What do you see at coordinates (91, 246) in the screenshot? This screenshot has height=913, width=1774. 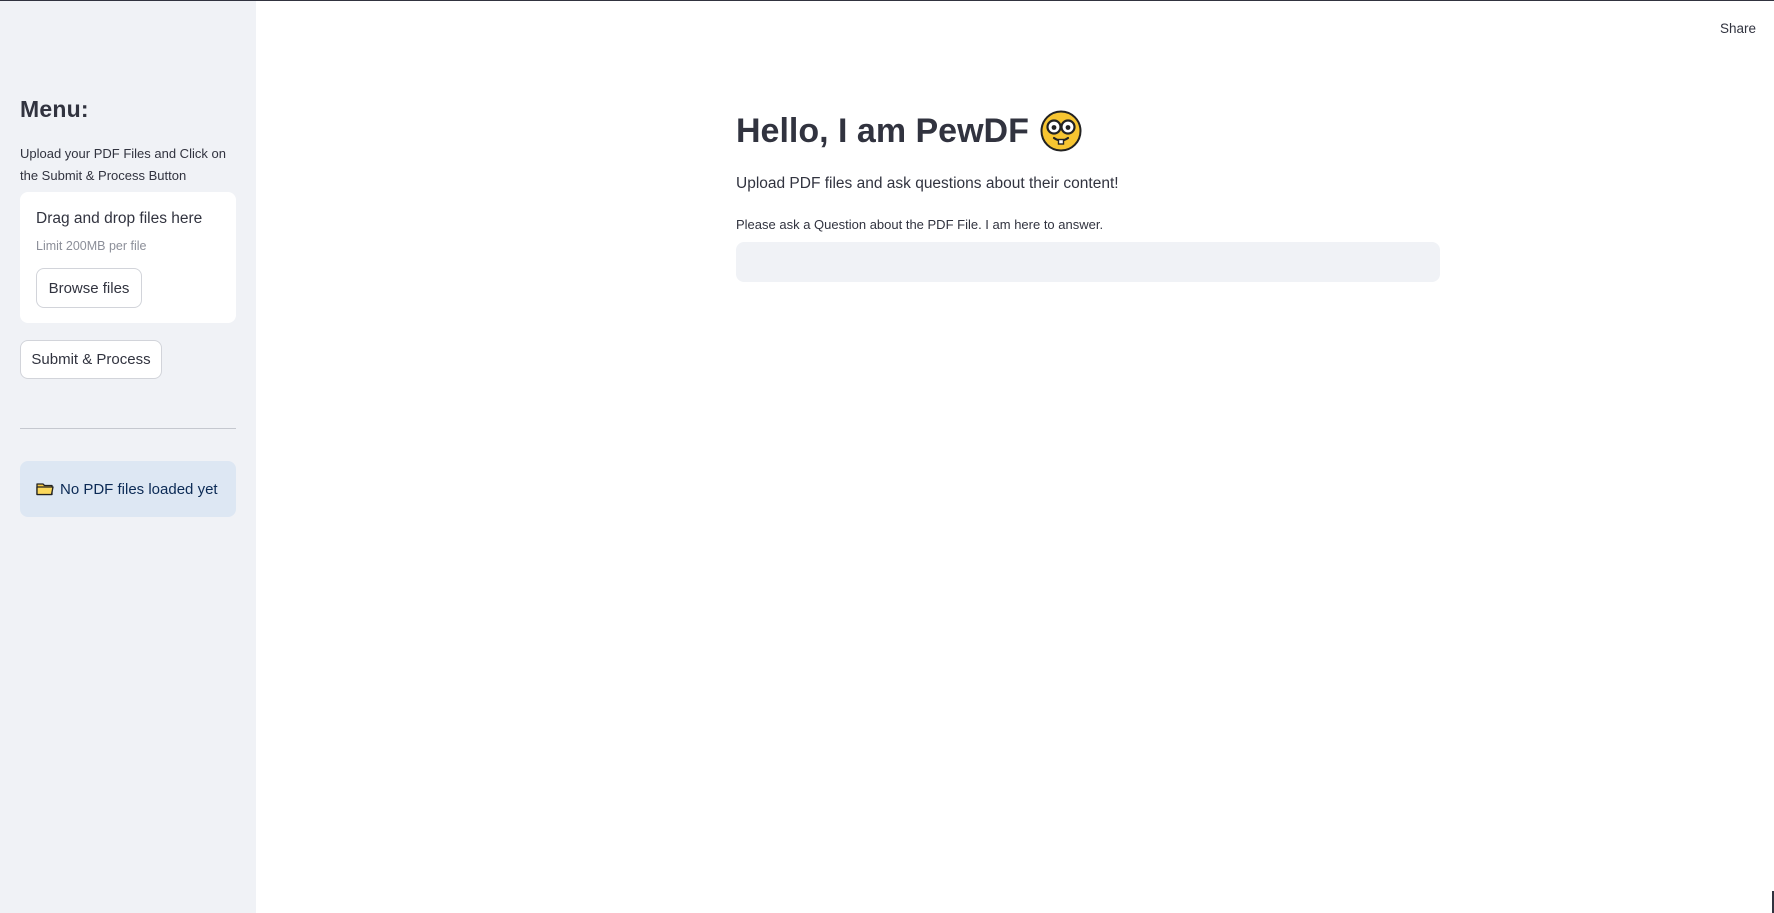 I see `dropzone-limit: Limit 200MB per file` at bounding box center [91, 246].